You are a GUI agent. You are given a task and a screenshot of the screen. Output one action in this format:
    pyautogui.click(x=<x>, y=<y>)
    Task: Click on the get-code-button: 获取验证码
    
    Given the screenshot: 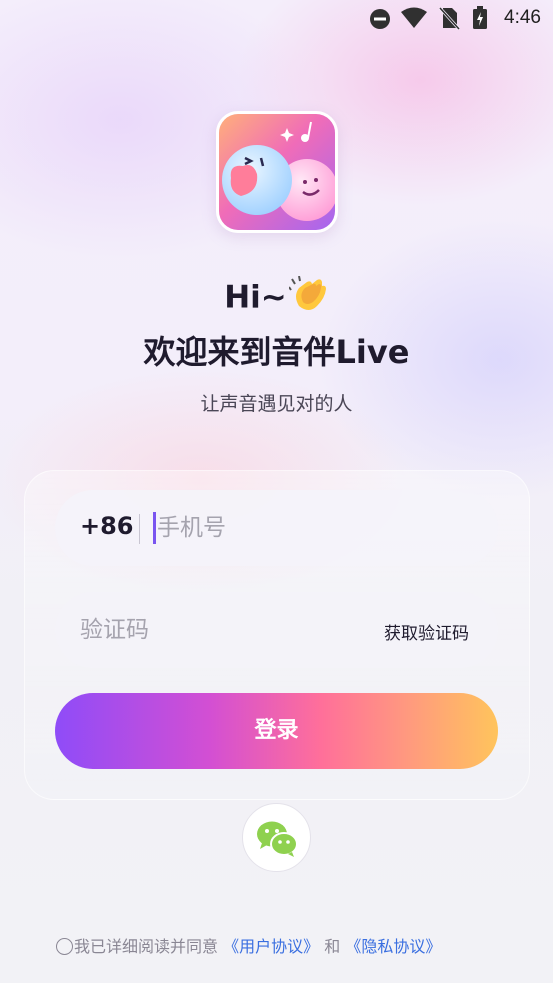 What is the action you would take?
    pyautogui.click(x=426, y=631)
    